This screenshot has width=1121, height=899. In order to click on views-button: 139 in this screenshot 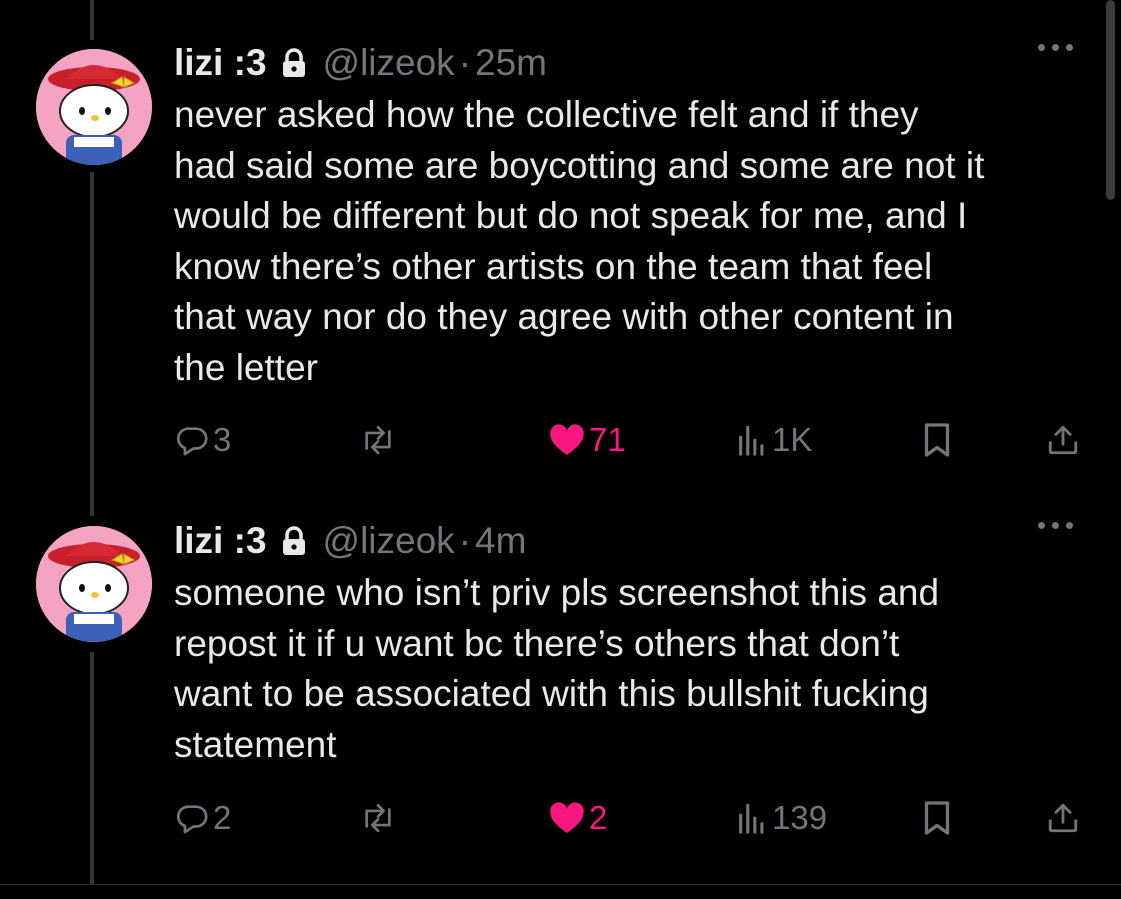, I will do `click(781, 818)`.